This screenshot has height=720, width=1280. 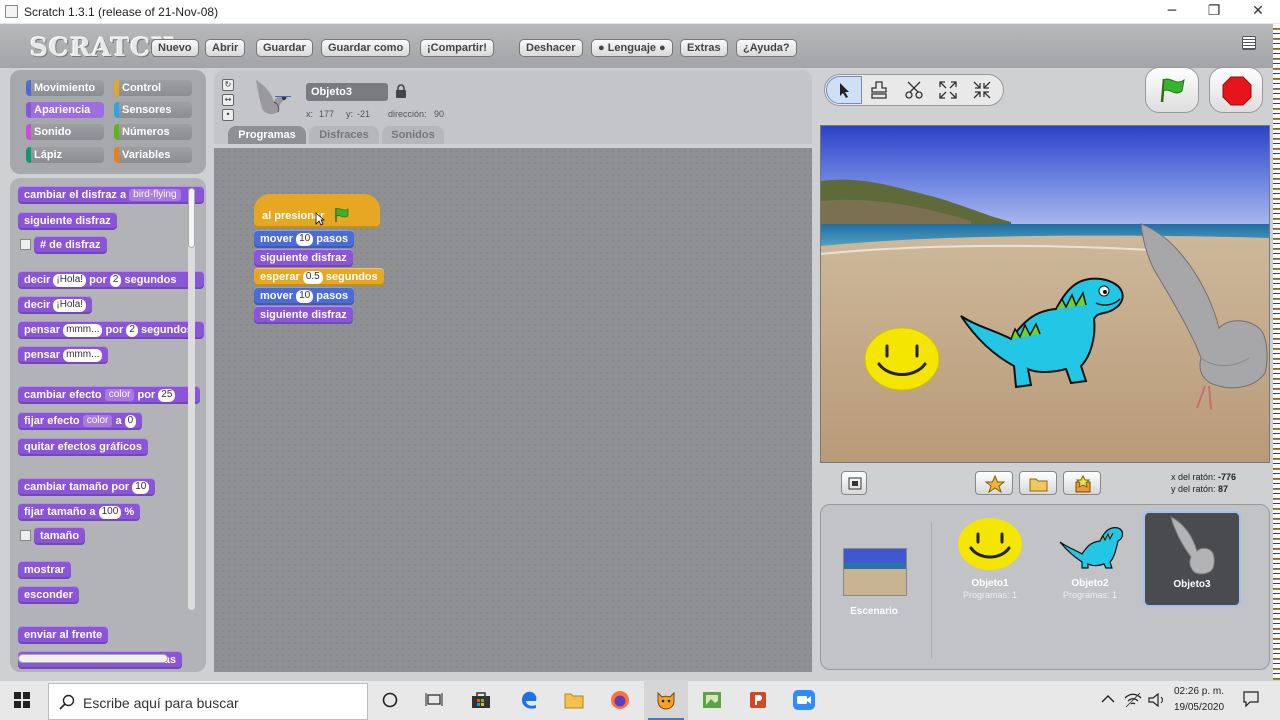 What do you see at coordinates (854, 483) in the screenshot?
I see `presentation-mode-button` at bounding box center [854, 483].